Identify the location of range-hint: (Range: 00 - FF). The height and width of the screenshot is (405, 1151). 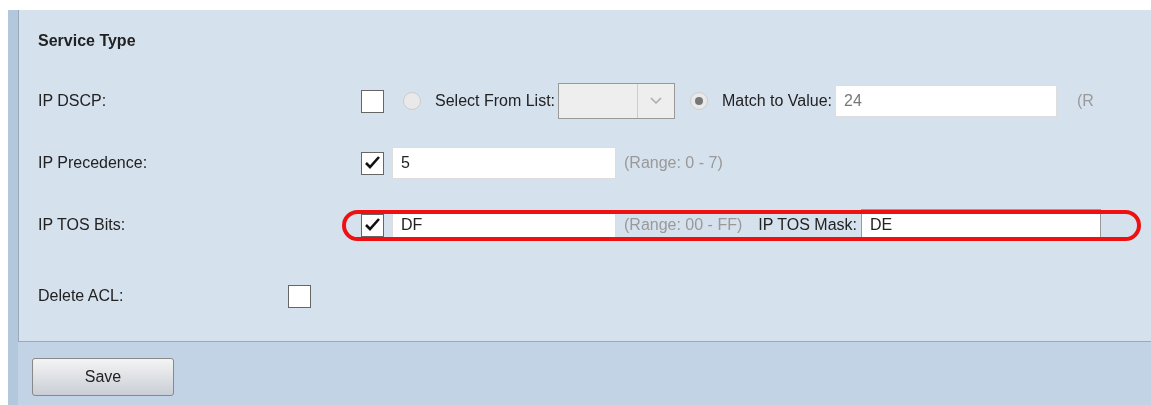
(683, 225).